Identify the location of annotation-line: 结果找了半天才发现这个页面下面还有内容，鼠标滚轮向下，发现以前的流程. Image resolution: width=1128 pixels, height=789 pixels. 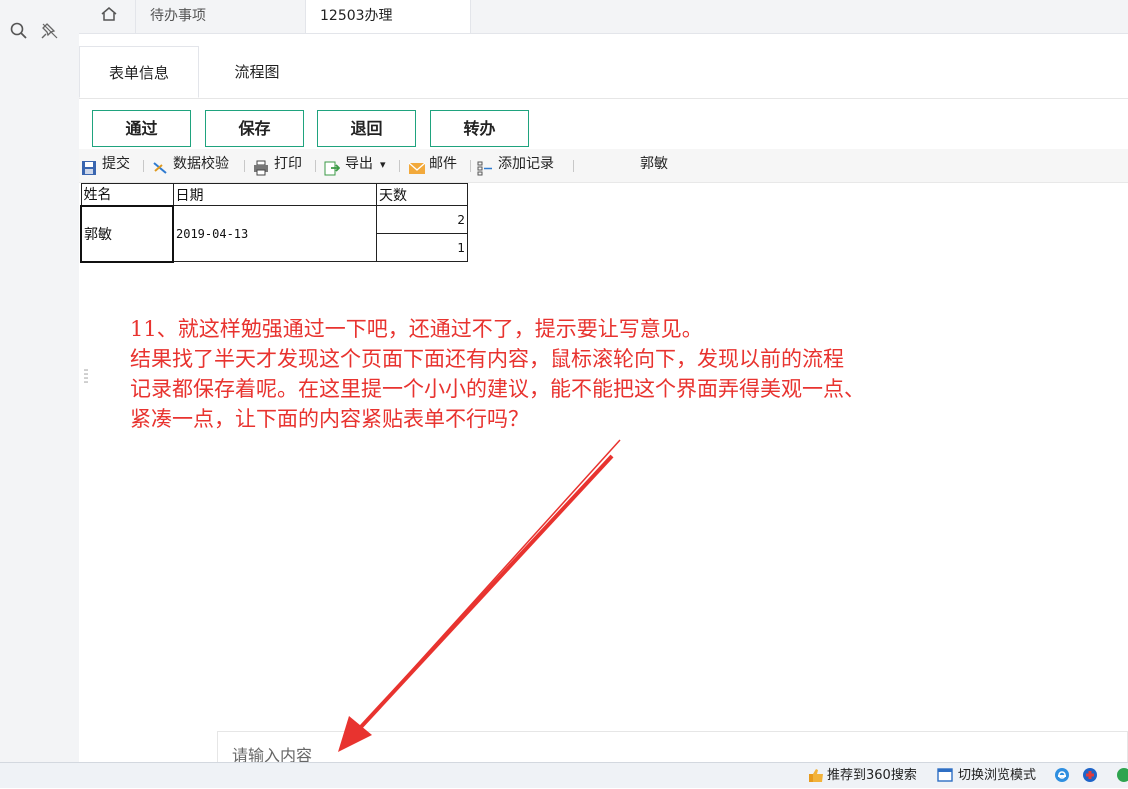
(487, 359).